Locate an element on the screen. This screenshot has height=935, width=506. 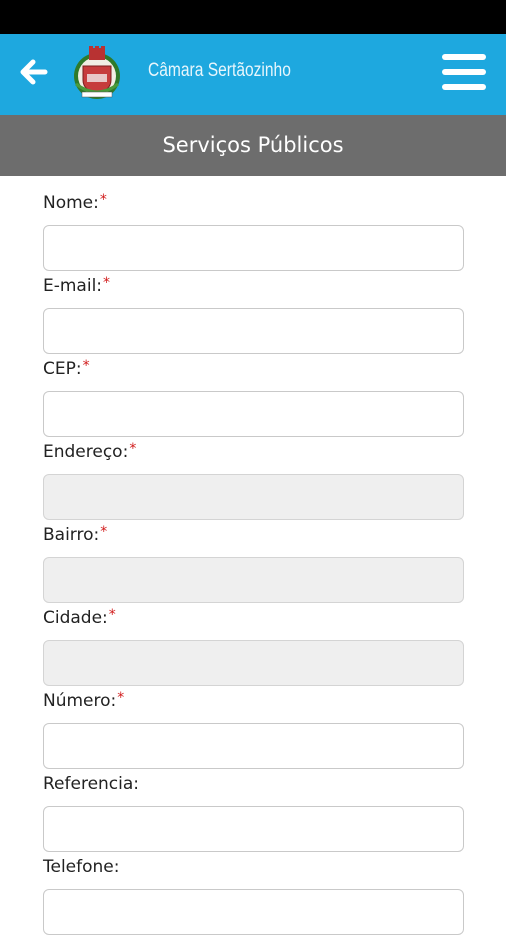
label-text-bairro: Bairro: is located at coordinates (71, 535).